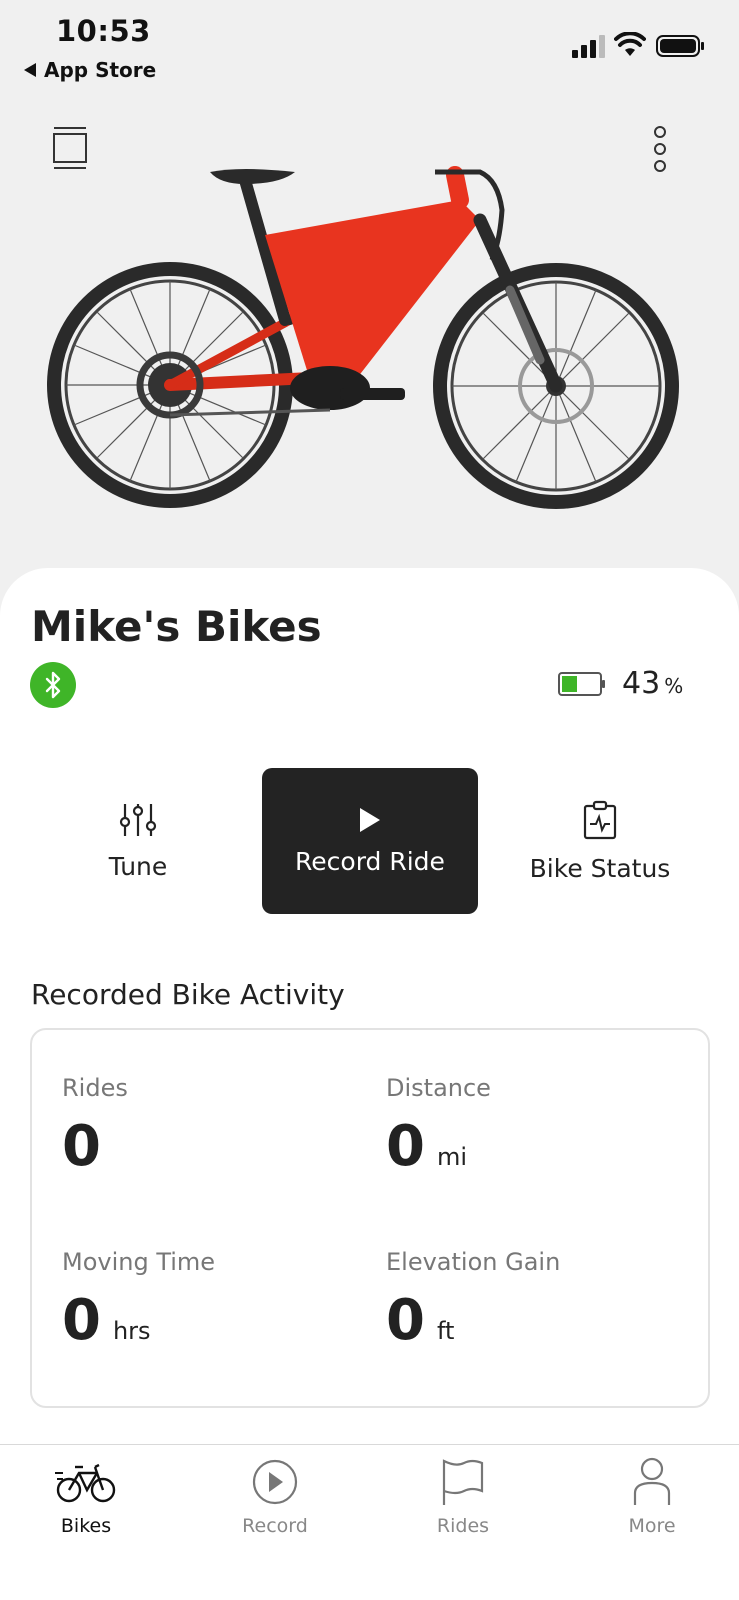 The width and height of the screenshot is (739, 1600). I want to click on battery-percent-value: 43, so click(641, 683).